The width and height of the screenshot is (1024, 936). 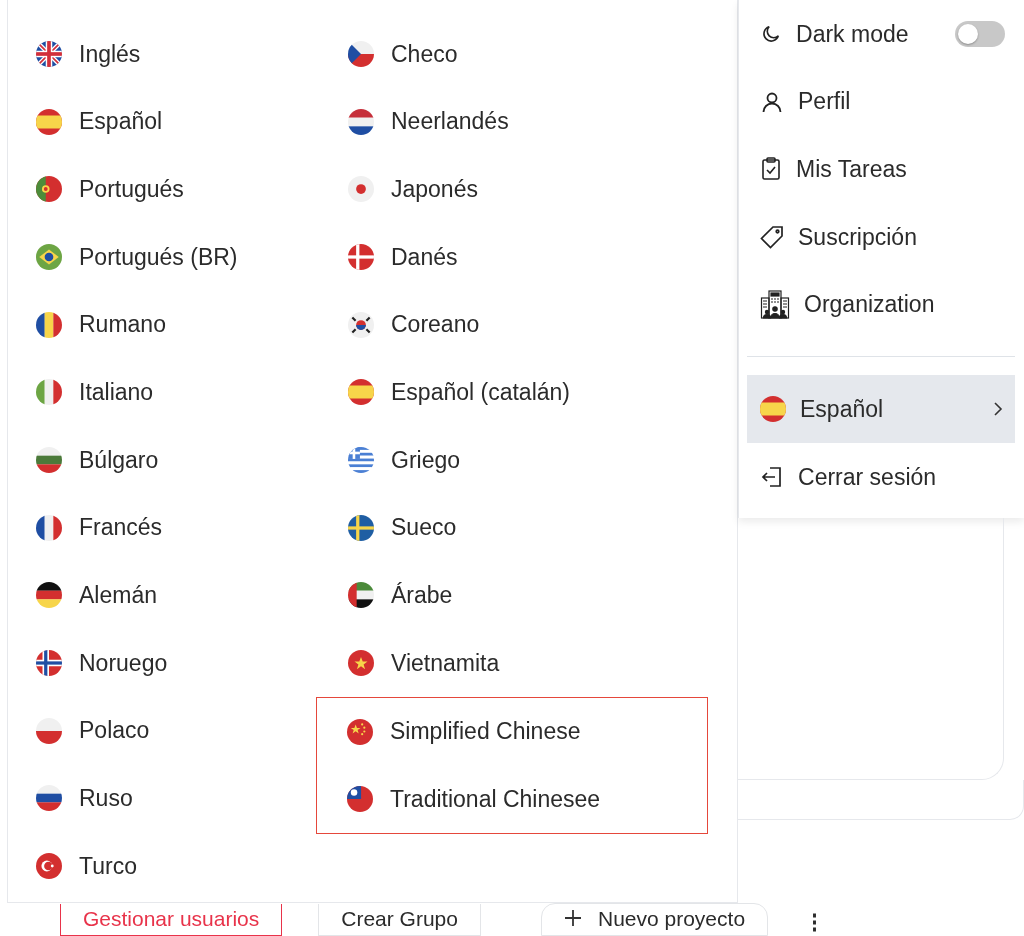 I want to click on menu-item: Mis Tareas, so click(x=881, y=169).